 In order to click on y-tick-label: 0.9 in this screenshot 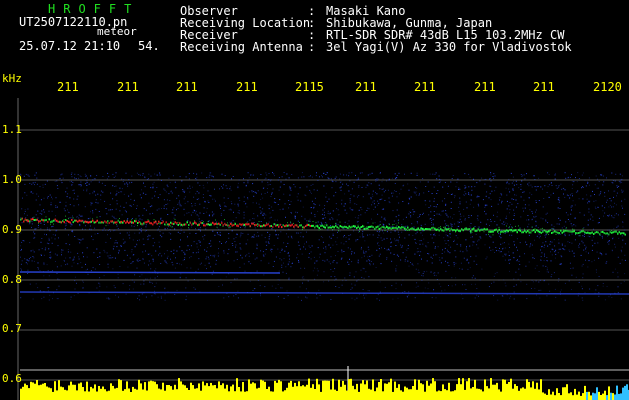, I will do `click(12, 229)`.